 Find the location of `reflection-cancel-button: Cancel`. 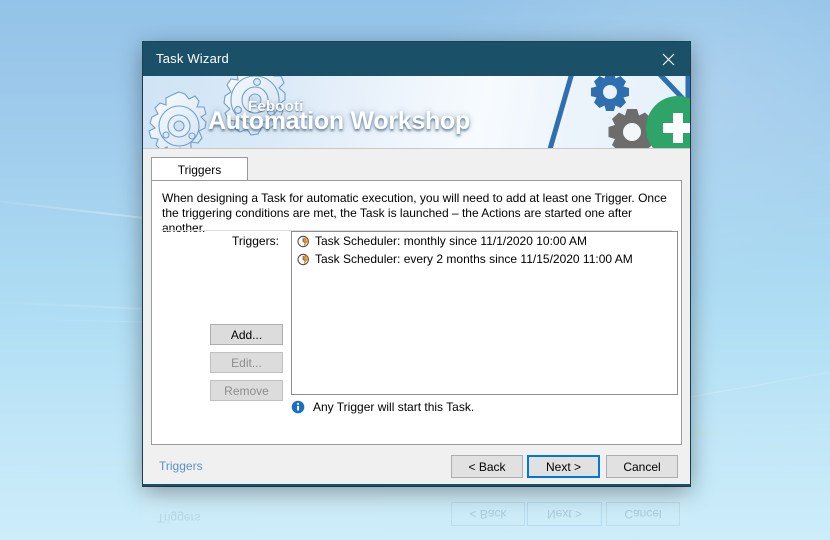

reflection-cancel-button: Cancel is located at coordinates (643, 514).